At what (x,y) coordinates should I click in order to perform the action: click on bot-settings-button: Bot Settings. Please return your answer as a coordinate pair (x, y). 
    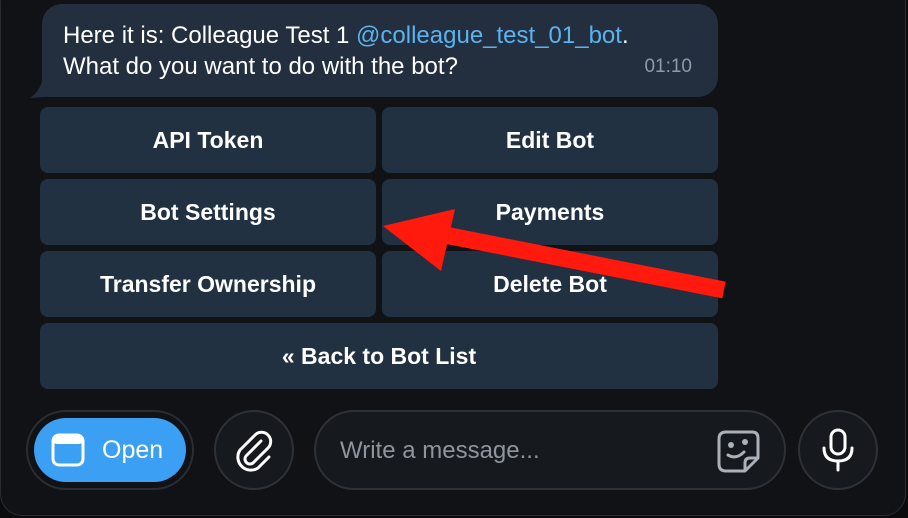
    Looking at the image, I should click on (208, 212).